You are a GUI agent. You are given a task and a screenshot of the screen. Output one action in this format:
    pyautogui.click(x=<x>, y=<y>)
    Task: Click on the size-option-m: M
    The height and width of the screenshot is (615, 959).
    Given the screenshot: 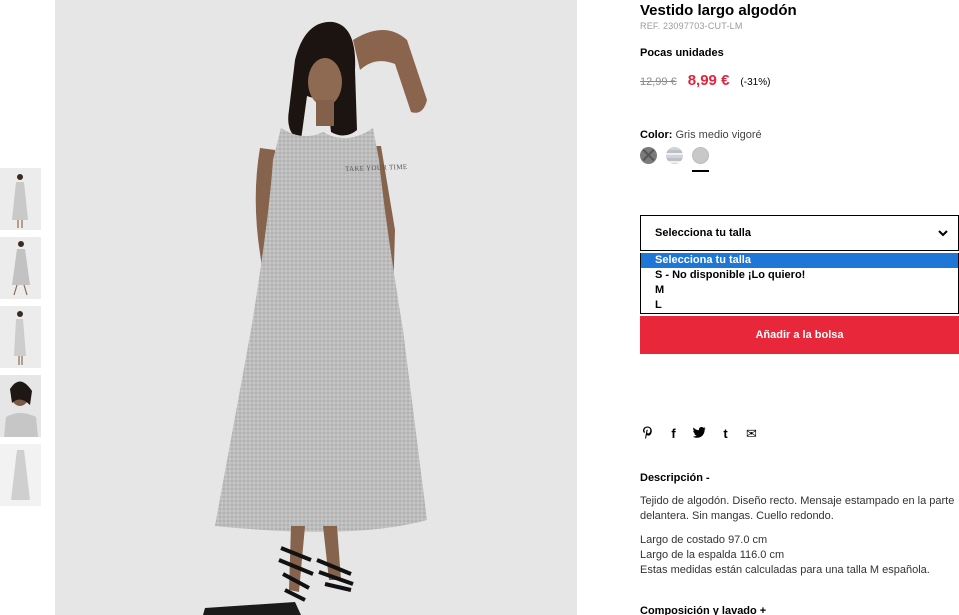 What is the action you would take?
    pyautogui.click(x=799, y=290)
    